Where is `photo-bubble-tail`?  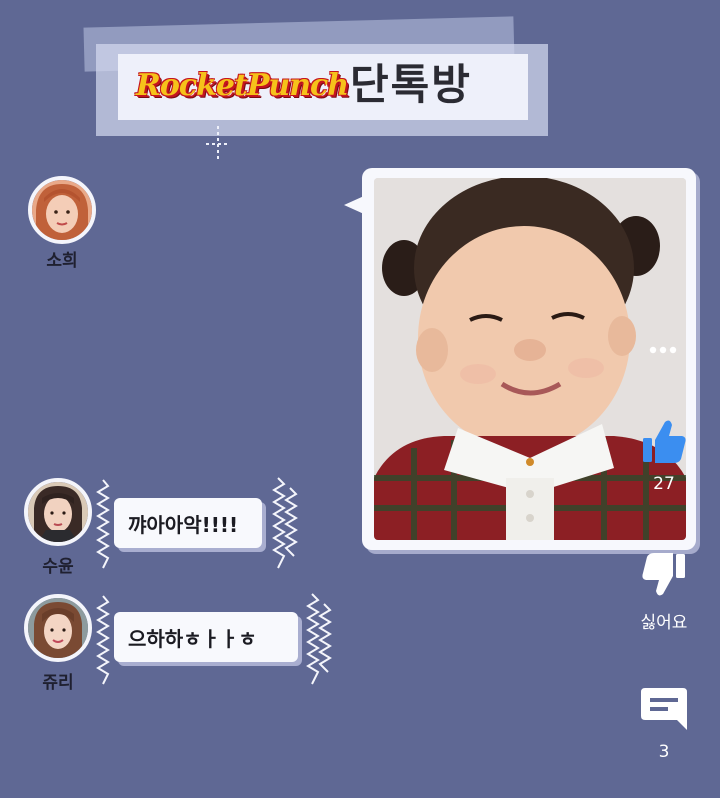 photo-bubble-tail is located at coordinates (354, 205).